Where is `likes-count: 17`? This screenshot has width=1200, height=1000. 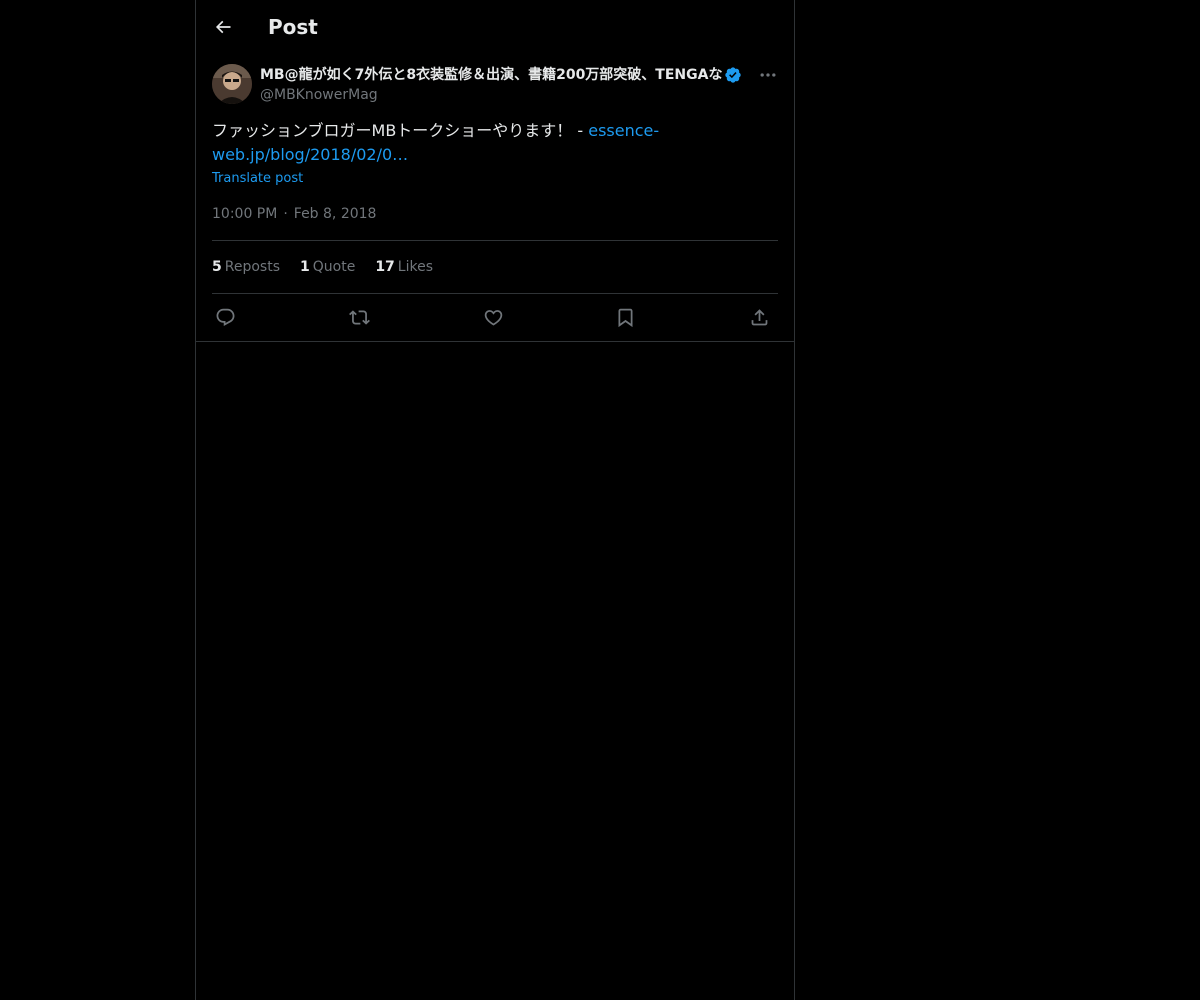
likes-count: 17 is located at coordinates (385, 267).